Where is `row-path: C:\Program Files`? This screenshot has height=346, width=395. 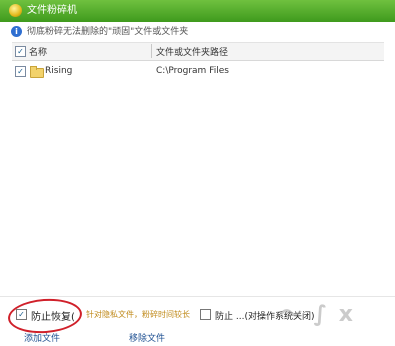
row-path: C:\Program Files is located at coordinates (192, 71).